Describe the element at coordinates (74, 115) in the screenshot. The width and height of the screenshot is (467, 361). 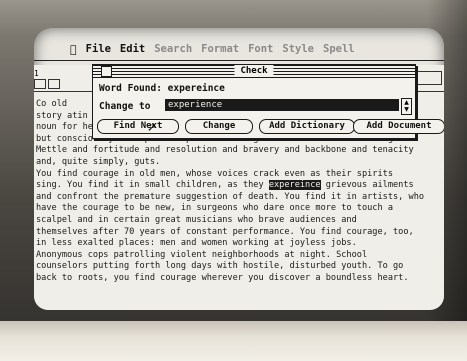
I see `line-text: atin` at that location.